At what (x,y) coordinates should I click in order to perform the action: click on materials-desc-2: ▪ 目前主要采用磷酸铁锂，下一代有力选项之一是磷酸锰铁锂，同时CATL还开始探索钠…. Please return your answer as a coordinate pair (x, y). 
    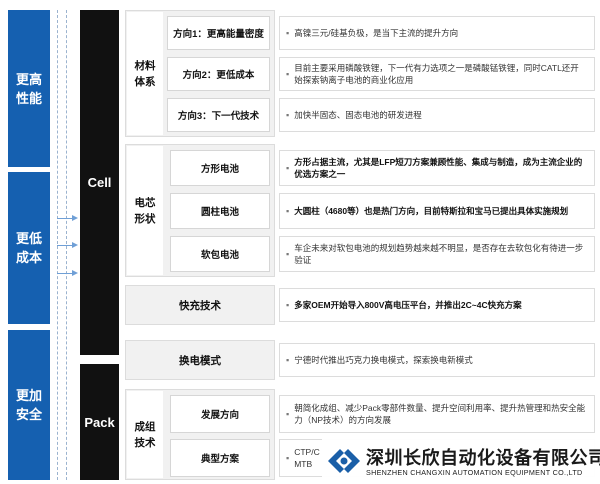
    Looking at the image, I should click on (437, 74).